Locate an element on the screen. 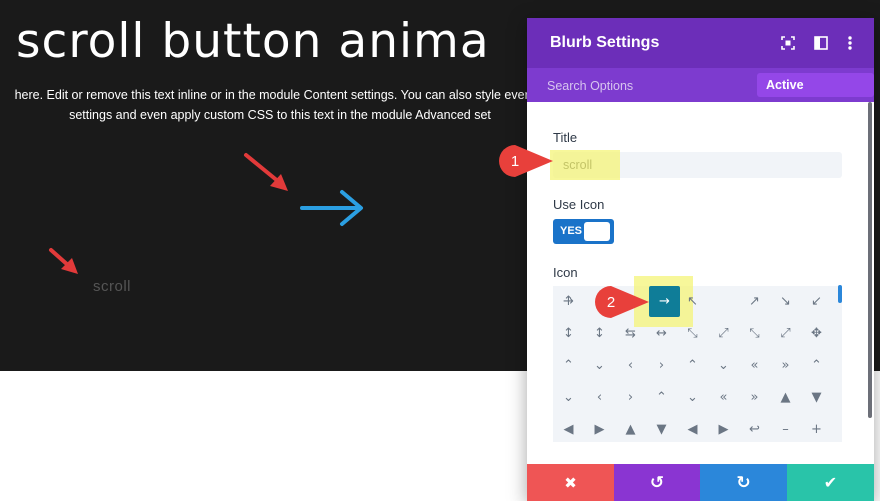 The width and height of the screenshot is (880, 501). sidebar-layout-icon is located at coordinates (821, 43).